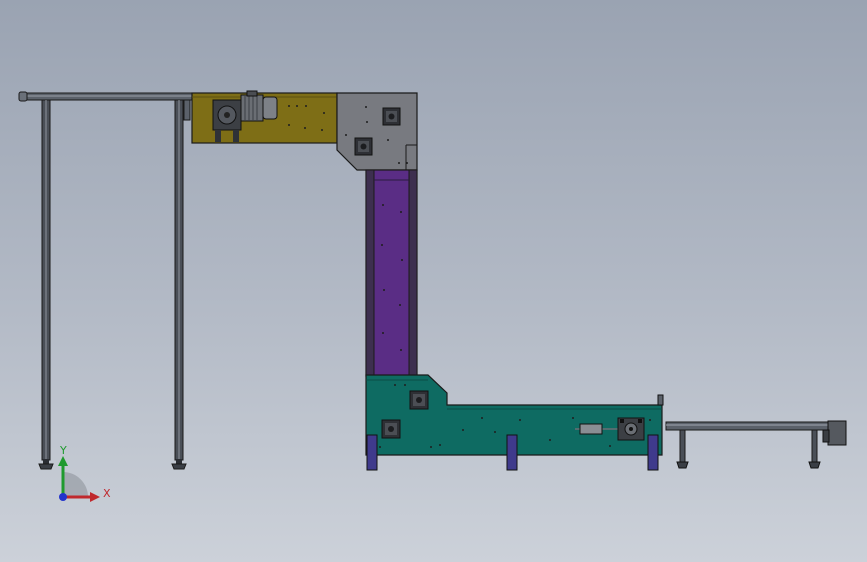 This screenshot has height=562, width=867. What do you see at coordinates (756, 444) in the screenshot?
I see `outfeed-belt-conveyor` at bounding box center [756, 444].